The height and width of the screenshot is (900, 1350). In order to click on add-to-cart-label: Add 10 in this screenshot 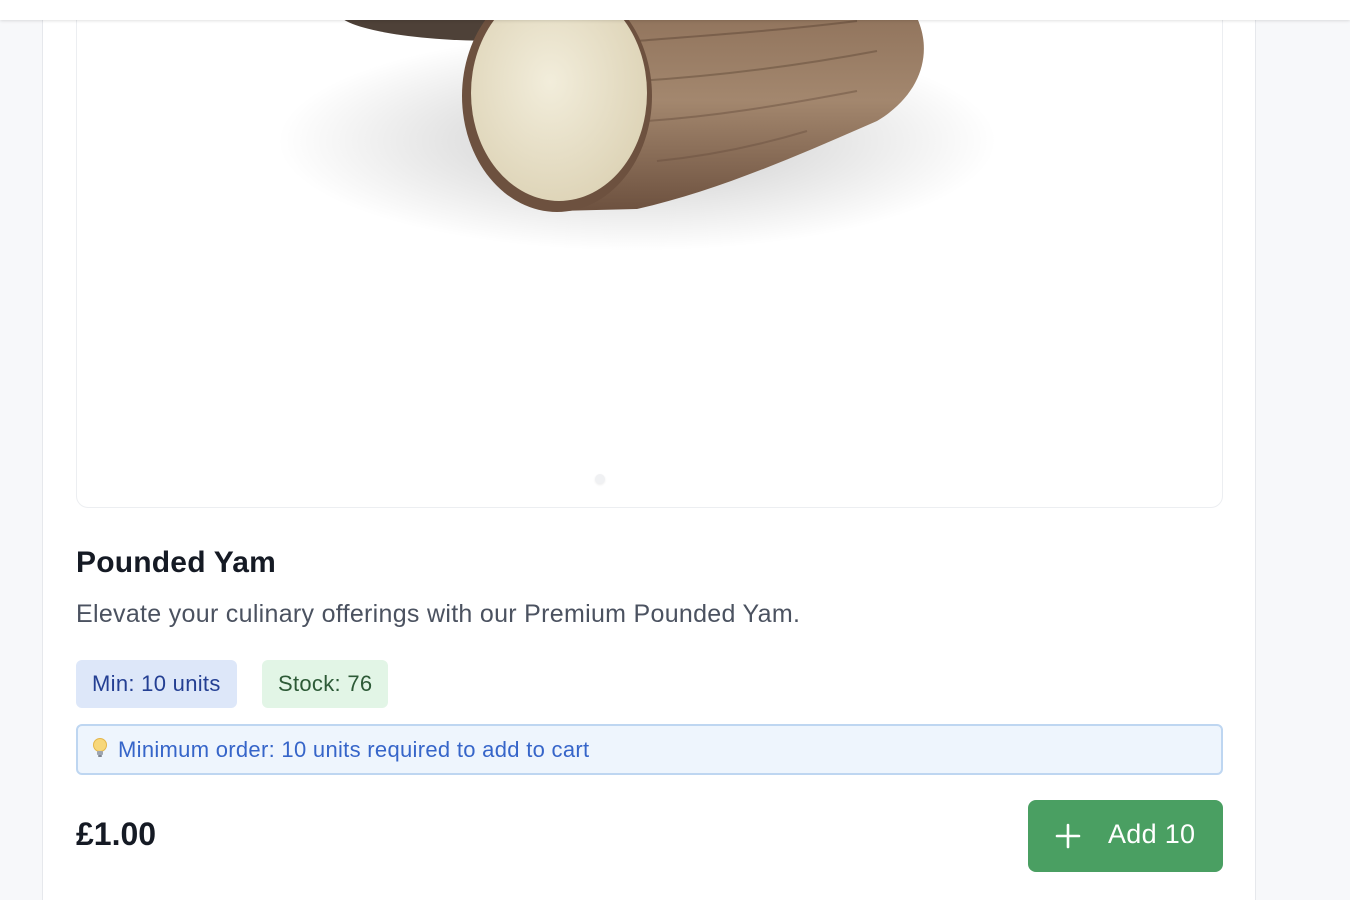, I will do `click(1152, 834)`.